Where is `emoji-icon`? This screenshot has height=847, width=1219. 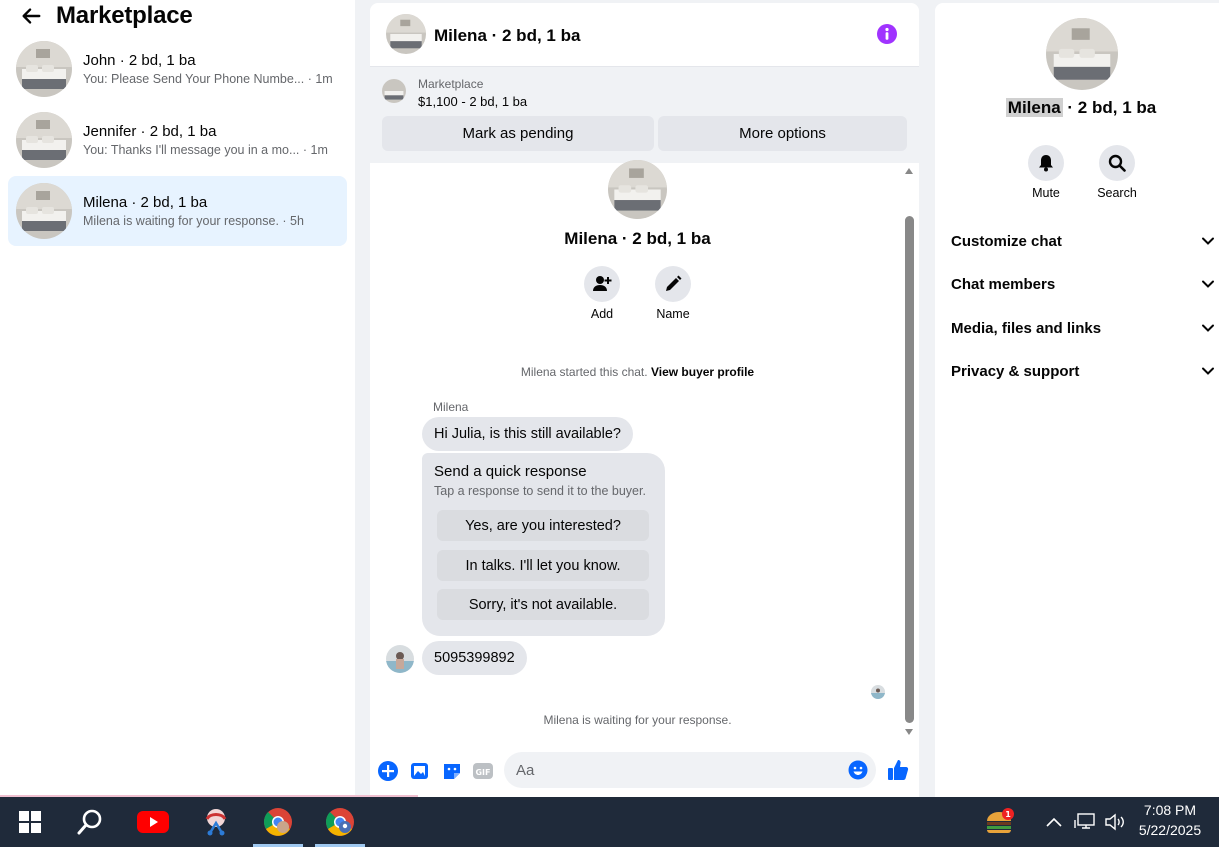
emoji-icon is located at coordinates (858, 770).